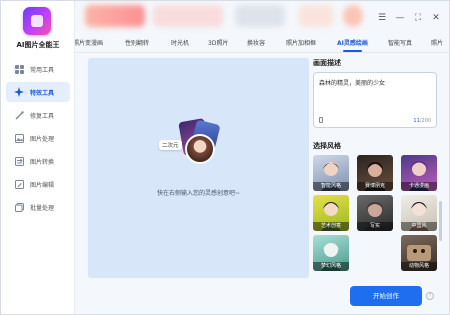 This screenshot has width=450, height=315. What do you see at coordinates (419, 266) in the screenshot?
I see `style-label: 动物风格` at bounding box center [419, 266].